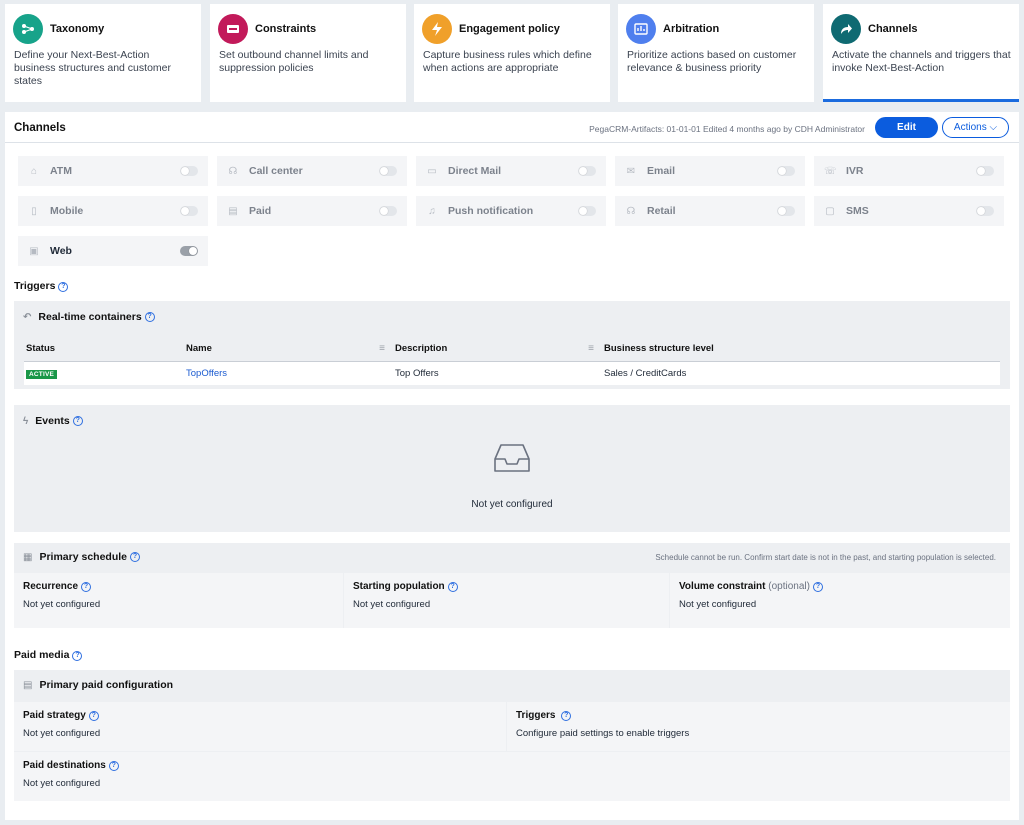  What do you see at coordinates (206, 373) in the screenshot?
I see `container-name-link: TopOffers` at bounding box center [206, 373].